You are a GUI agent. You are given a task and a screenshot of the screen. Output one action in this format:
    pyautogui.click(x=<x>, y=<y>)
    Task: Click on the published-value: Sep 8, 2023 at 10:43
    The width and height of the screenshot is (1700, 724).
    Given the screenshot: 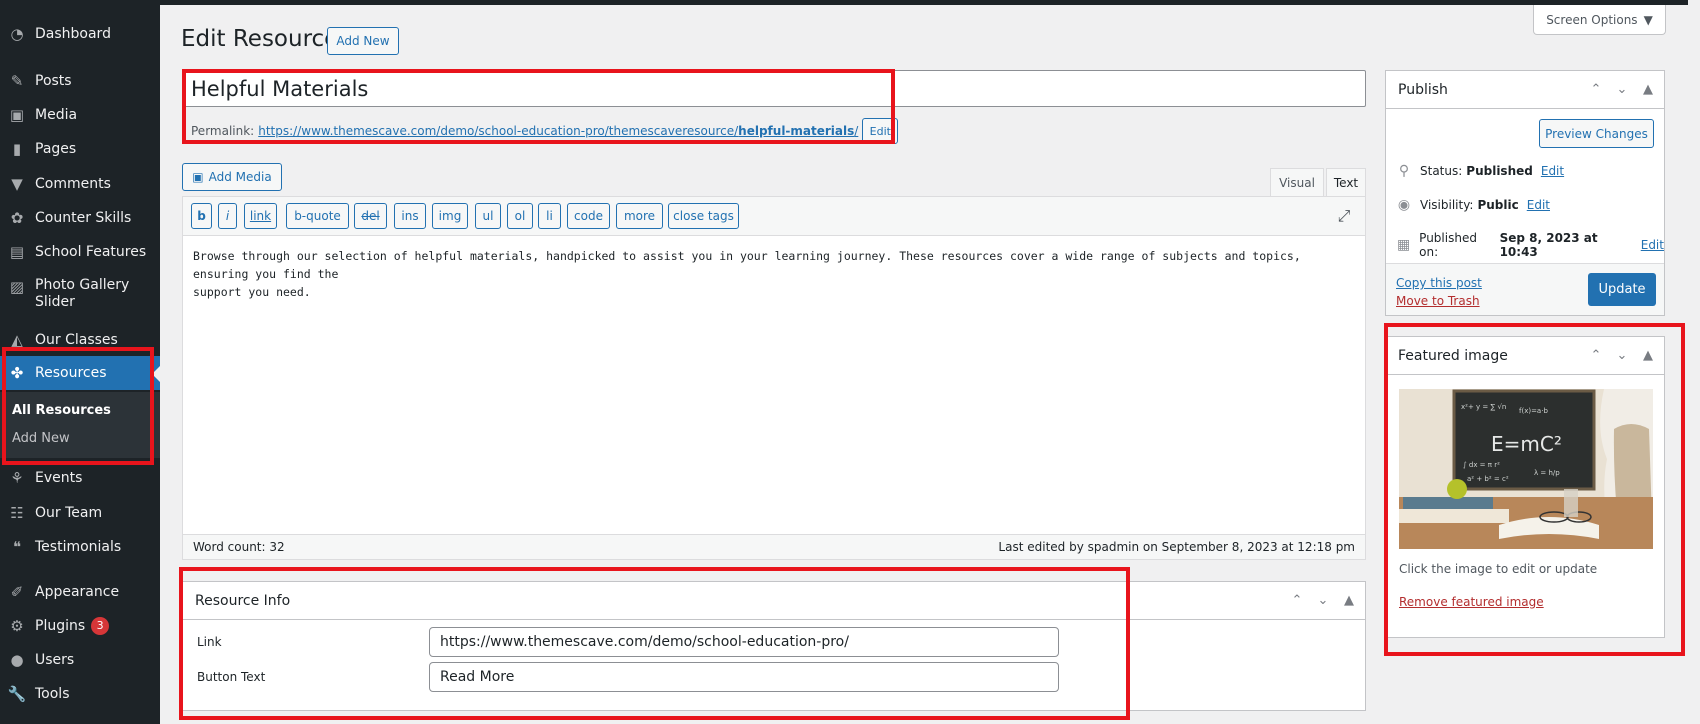 What is the action you would take?
    pyautogui.click(x=1548, y=245)
    